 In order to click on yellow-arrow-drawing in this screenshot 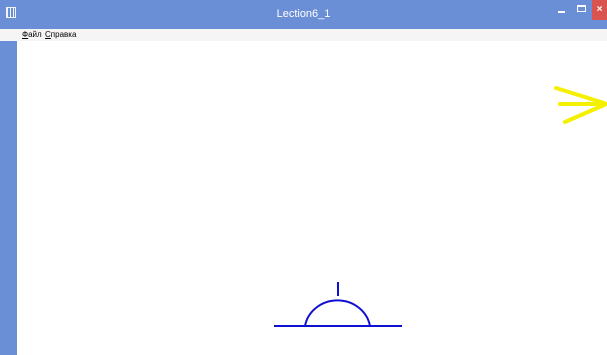, I will do `click(580, 105)`.